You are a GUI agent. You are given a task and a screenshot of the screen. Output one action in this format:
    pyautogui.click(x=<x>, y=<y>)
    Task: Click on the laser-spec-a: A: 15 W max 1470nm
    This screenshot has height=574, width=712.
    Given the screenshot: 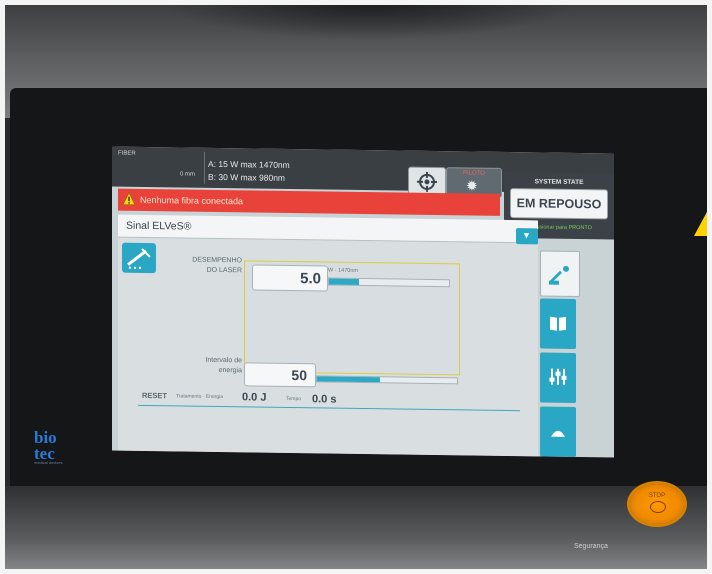 What is the action you would take?
    pyautogui.click(x=249, y=164)
    